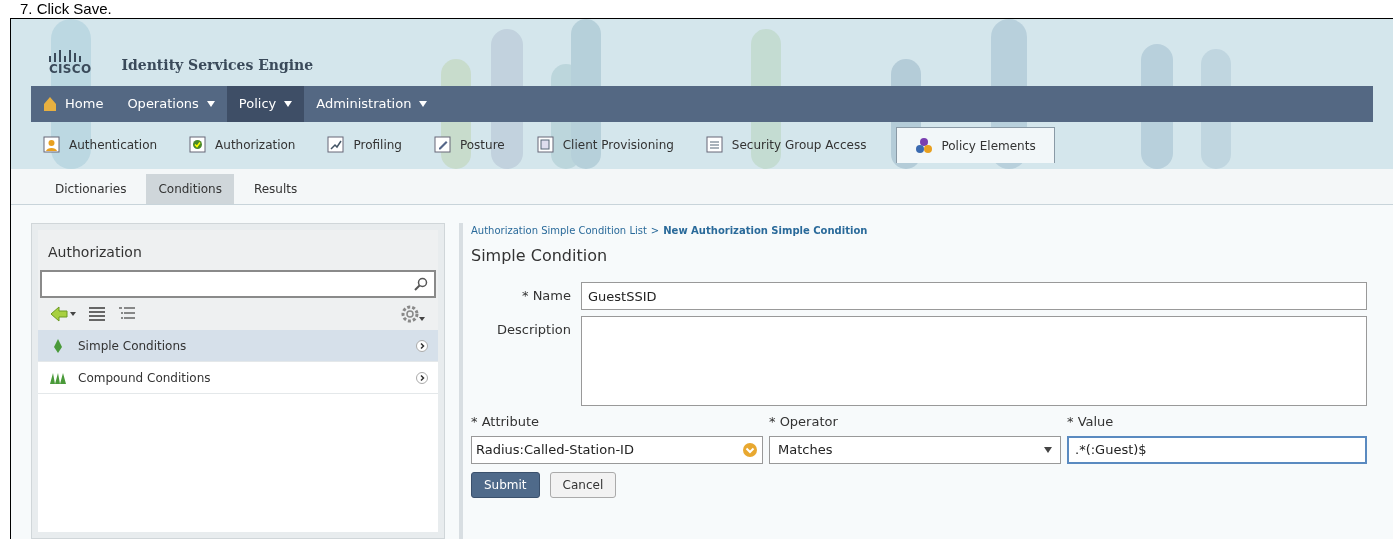 The width and height of the screenshot is (1393, 539). What do you see at coordinates (52, 145) in the screenshot?
I see `user-icon` at bounding box center [52, 145].